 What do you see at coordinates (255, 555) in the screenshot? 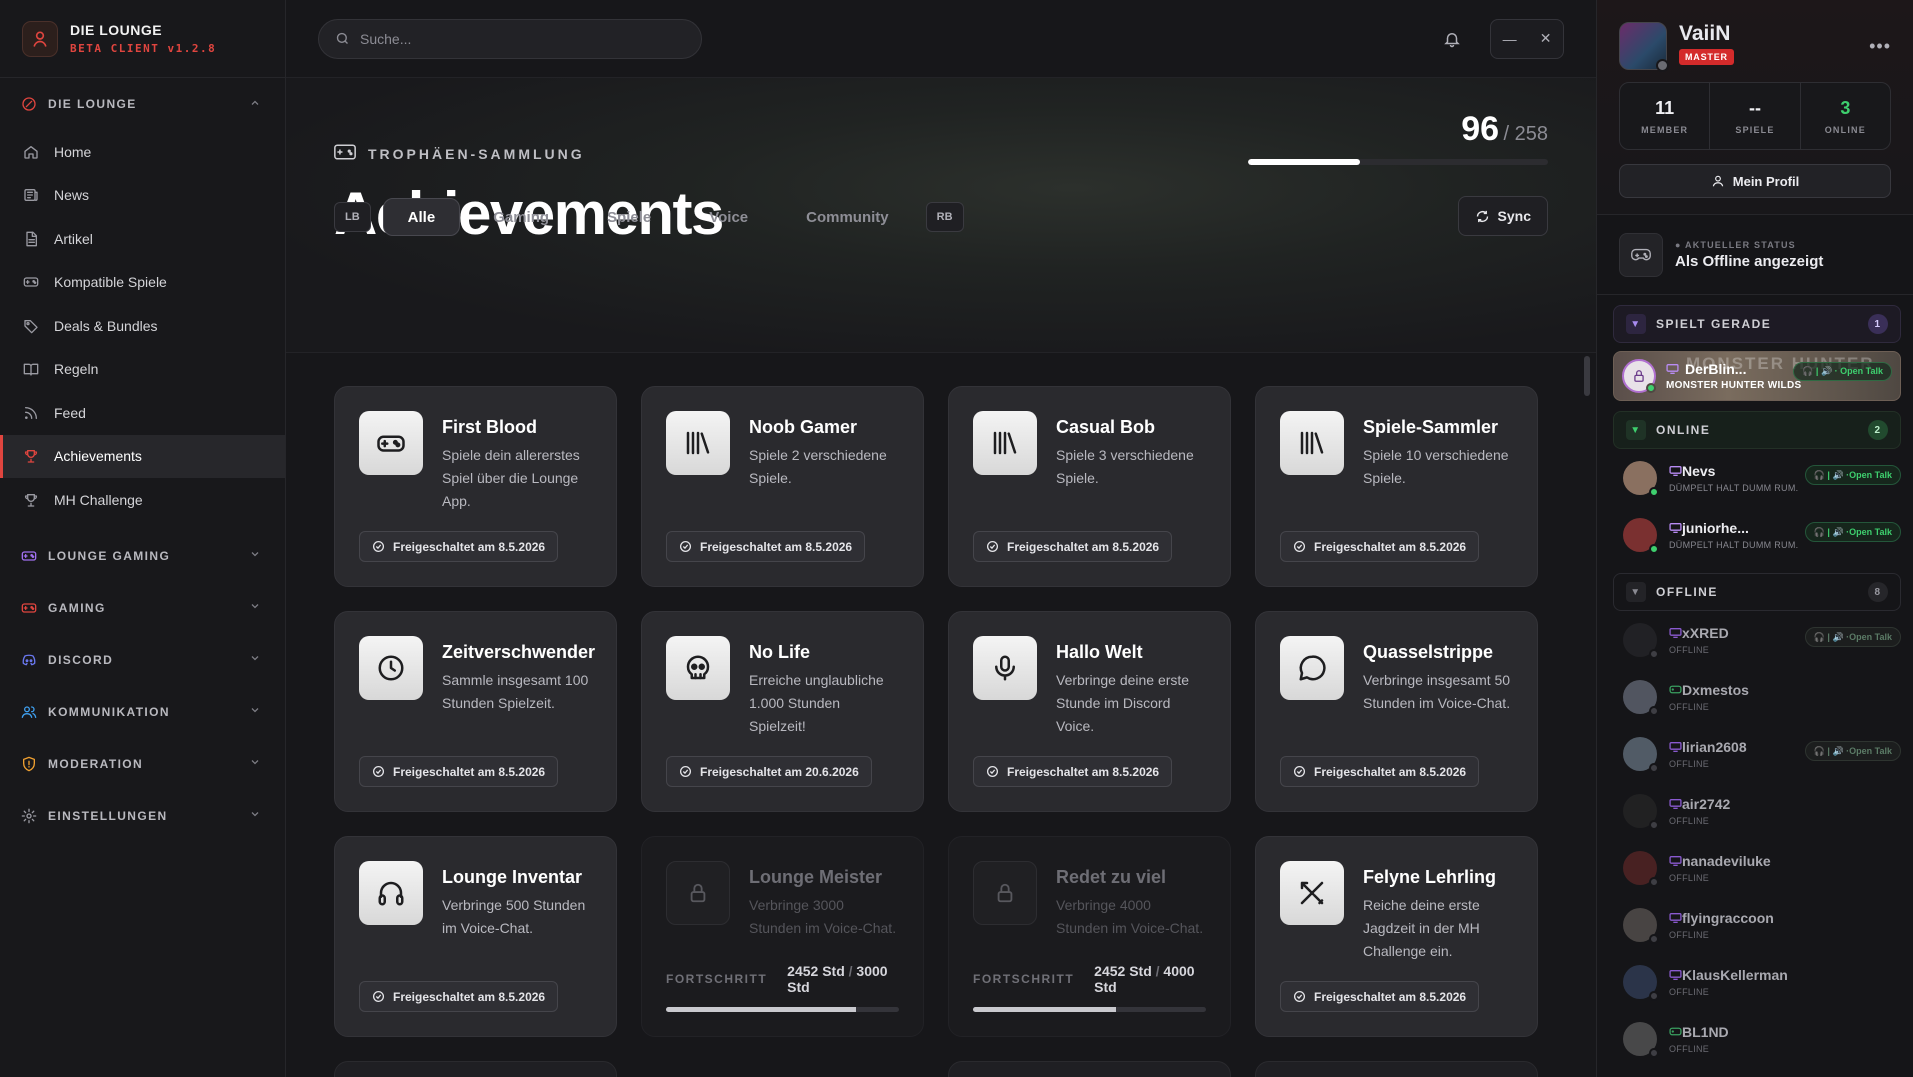
I see `chevron-down-icon` at bounding box center [255, 555].